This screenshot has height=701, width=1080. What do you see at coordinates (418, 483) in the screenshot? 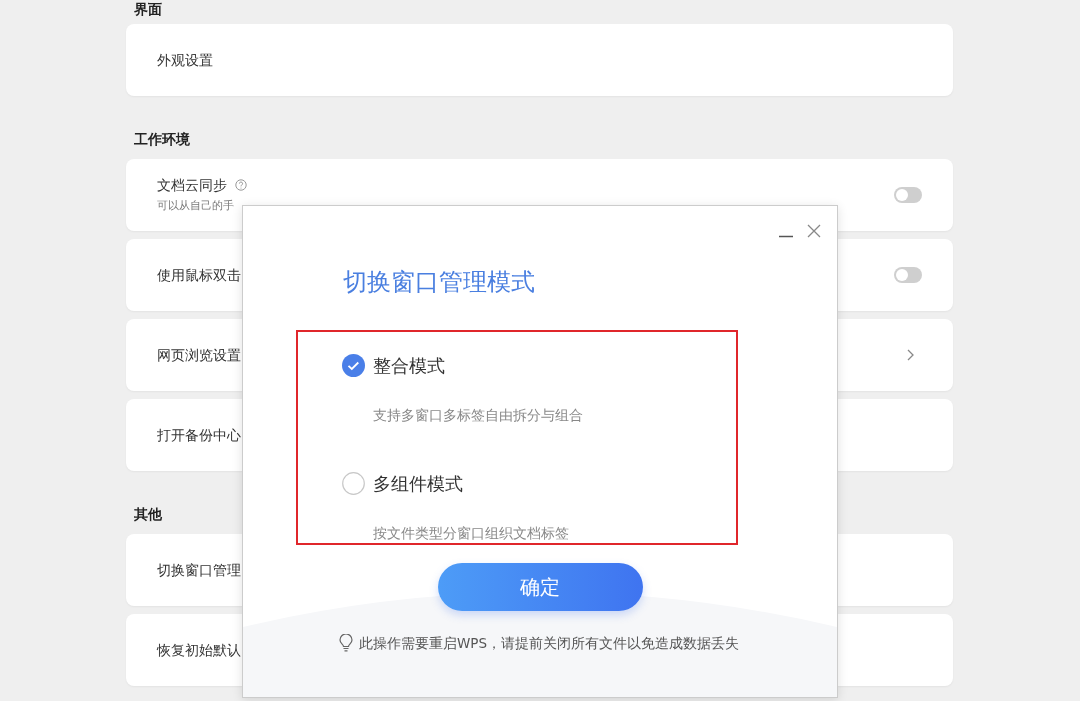
I see `option-label: 多组件模式` at bounding box center [418, 483].